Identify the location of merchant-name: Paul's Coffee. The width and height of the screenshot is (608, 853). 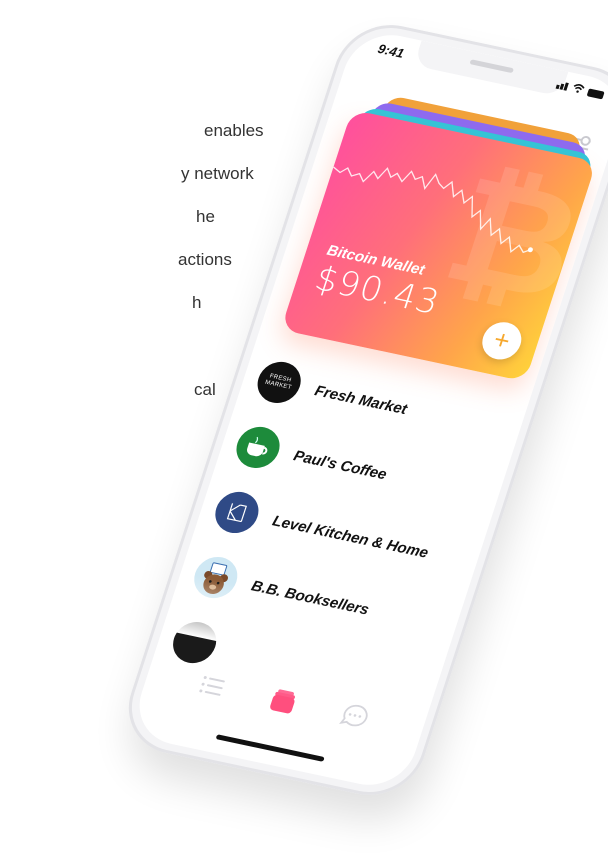
(340, 465).